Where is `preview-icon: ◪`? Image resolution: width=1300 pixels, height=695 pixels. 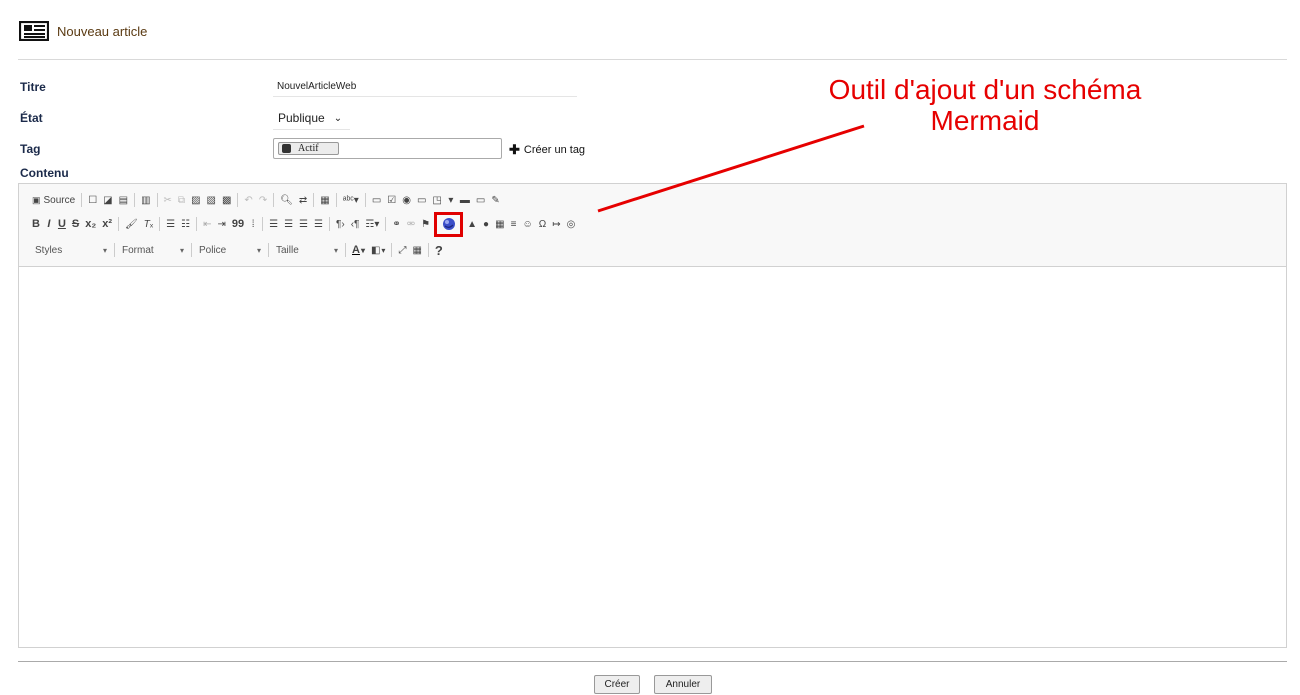 preview-icon: ◪ is located at coordinates (107, 200).